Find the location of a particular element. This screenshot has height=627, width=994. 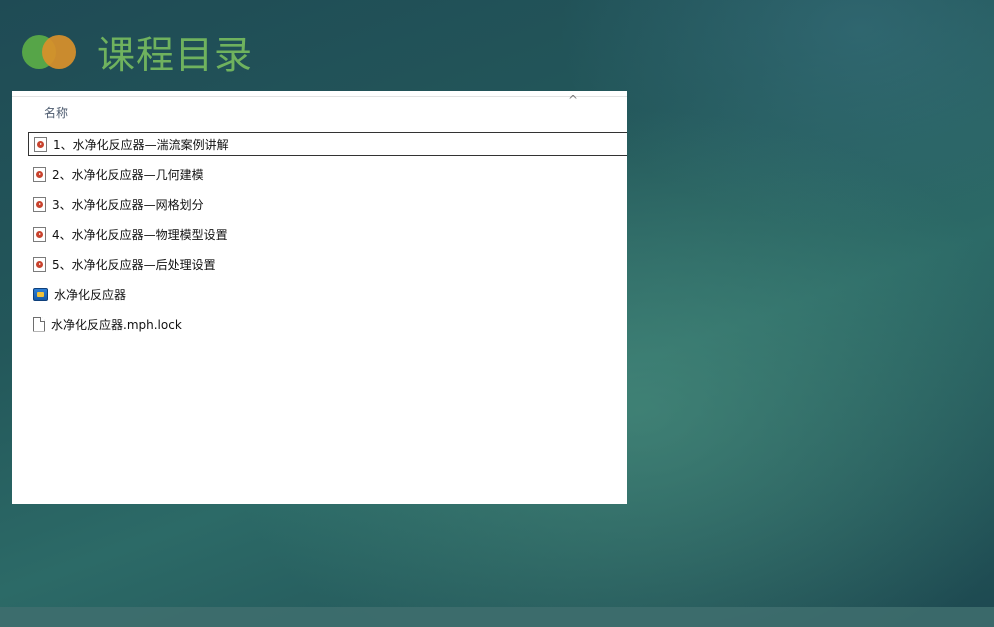

file-name: 3、水净化反应器—网格划分 is located at coordinates (128, 204).